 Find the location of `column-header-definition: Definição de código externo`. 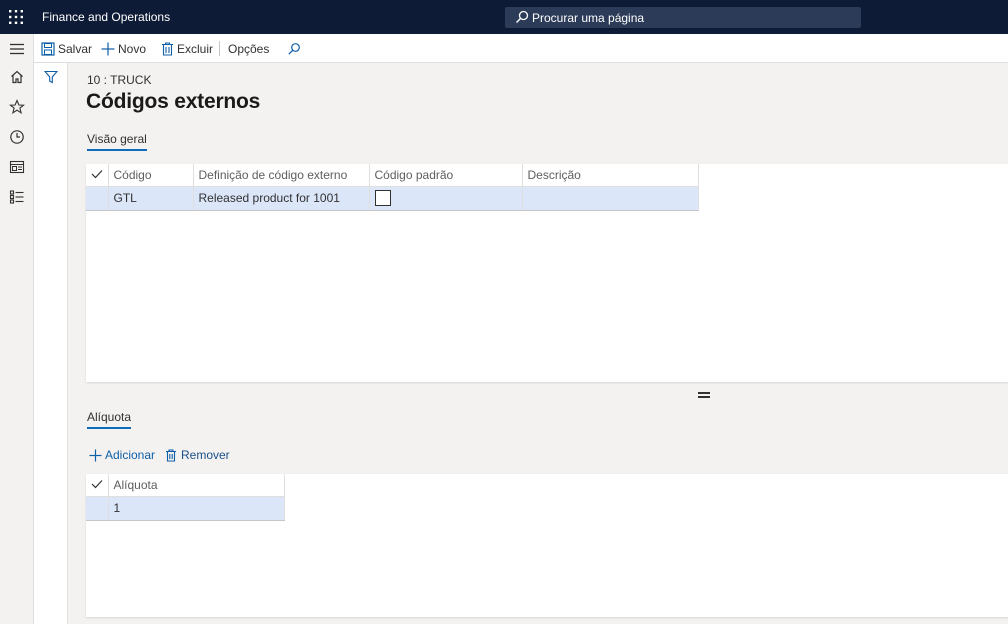

column-header-definition: Definição de código externo is located at coordinates (281, 175).